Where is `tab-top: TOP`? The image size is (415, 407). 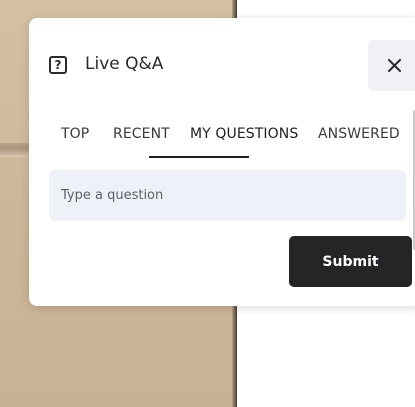 tab-top: TOP is located at coordinates (75, 134).